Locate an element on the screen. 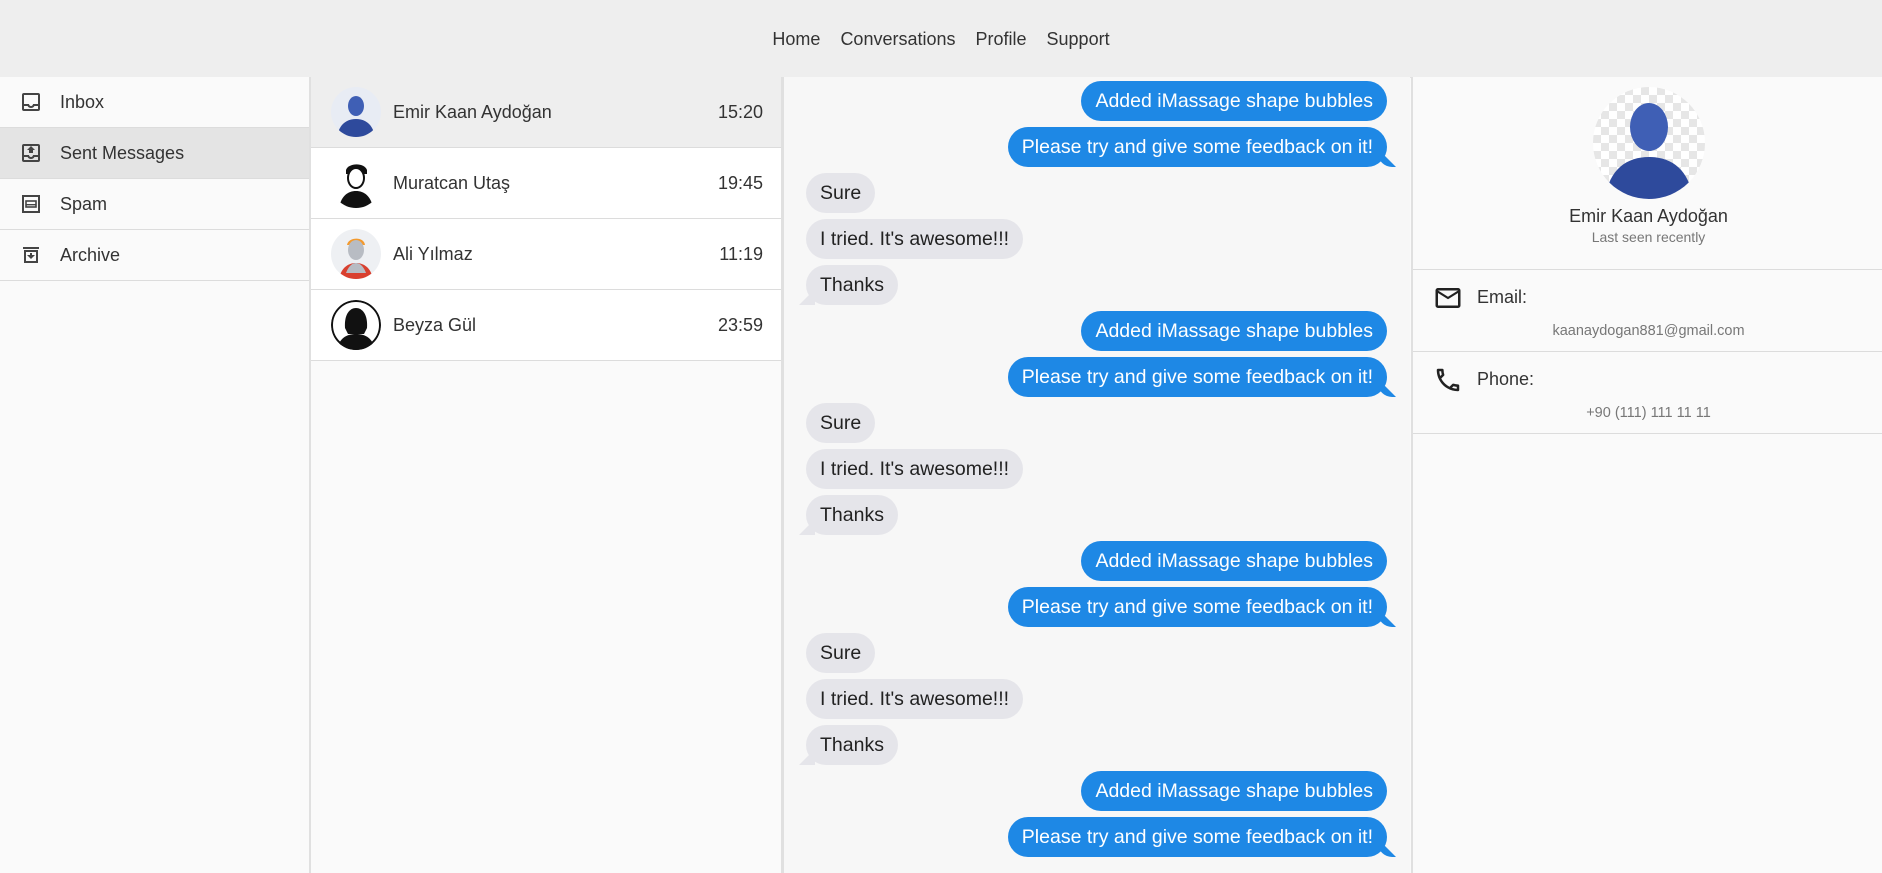 The width and height of the screenshot is (1882, 873). contact-profile-header: Emir Kaan Aydoğan Last seen recently is located at coordinates (1647, 178).